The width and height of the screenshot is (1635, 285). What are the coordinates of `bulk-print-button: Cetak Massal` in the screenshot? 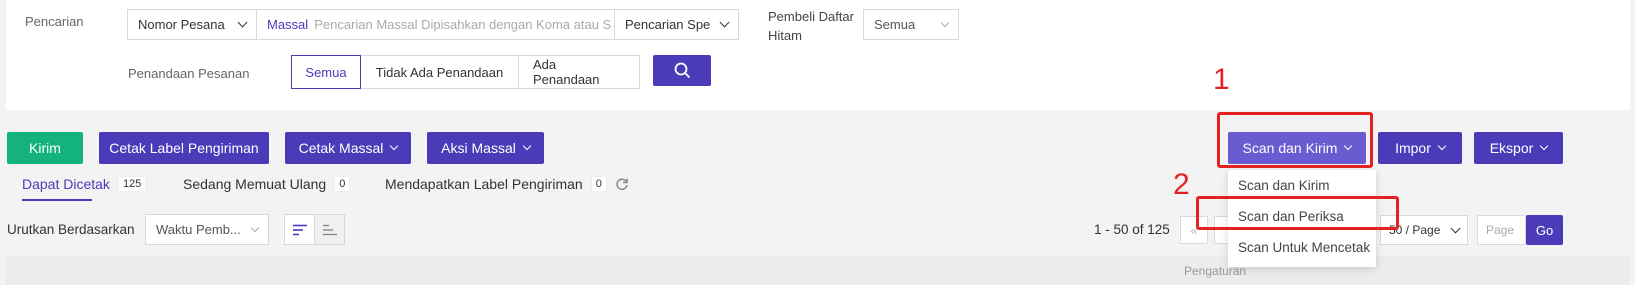 It's located at (348, 148).